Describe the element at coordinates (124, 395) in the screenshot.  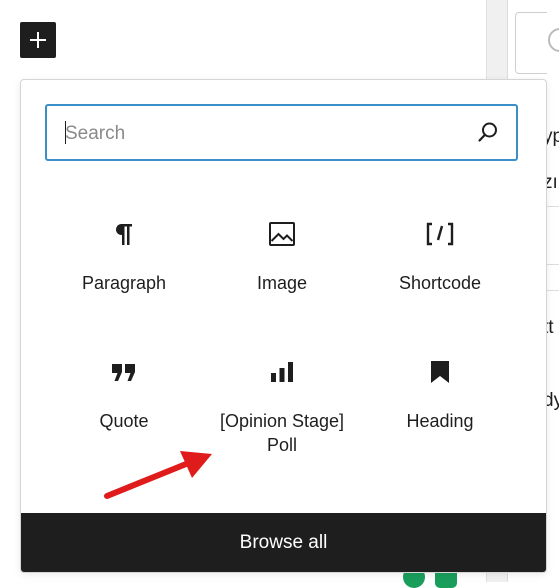
I see `block-quote: Quote` at that location.